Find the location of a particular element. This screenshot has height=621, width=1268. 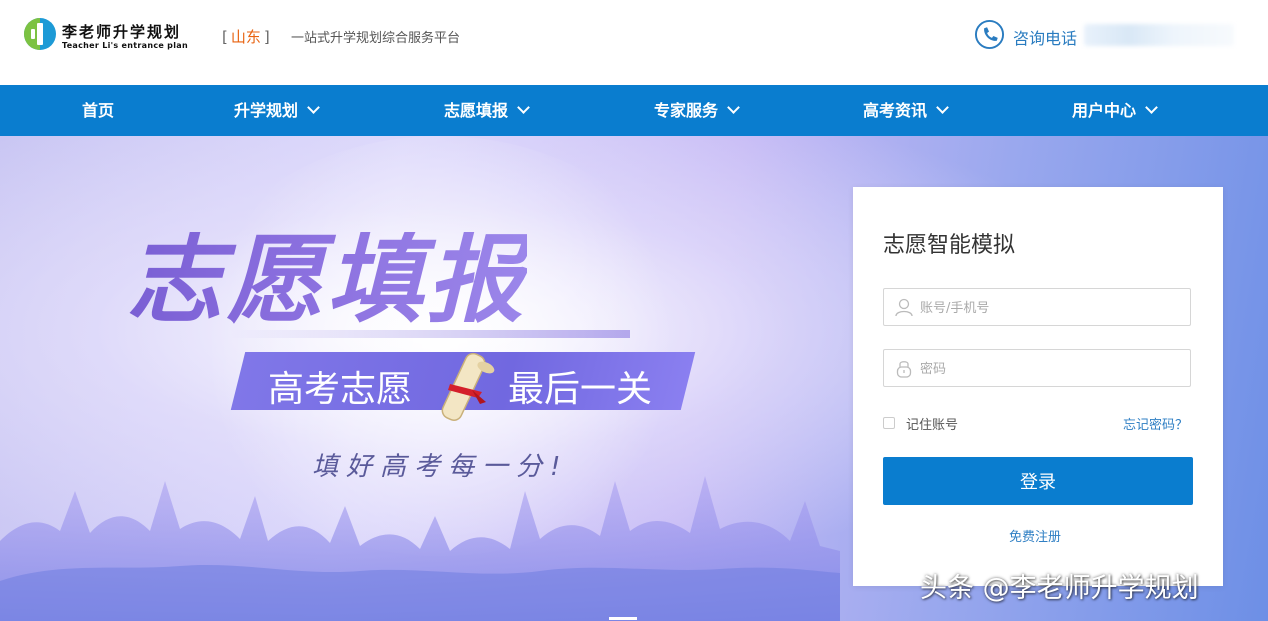

remember-label: 记住账号 is located at coordinates (932, 425).